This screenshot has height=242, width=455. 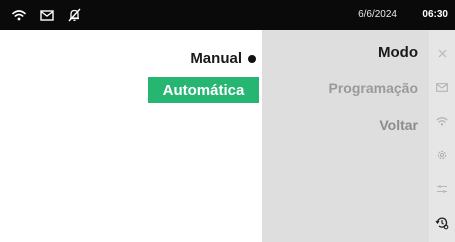 What do you see at coordinates (442, 189) in the screenshot?
I see `sliders-icon` at bounding box center [442, 189].